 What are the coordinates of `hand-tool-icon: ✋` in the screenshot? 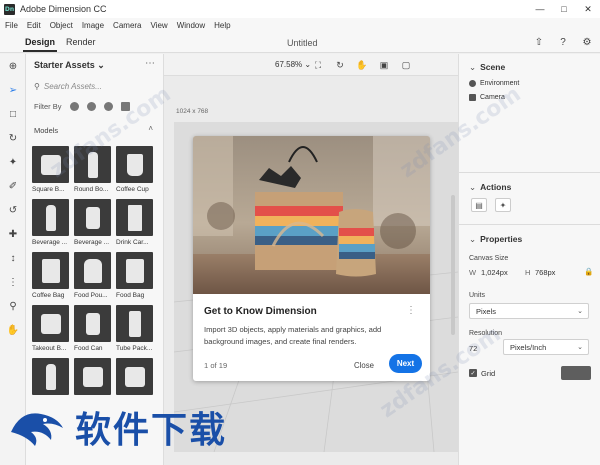 It's located at (13, 330).